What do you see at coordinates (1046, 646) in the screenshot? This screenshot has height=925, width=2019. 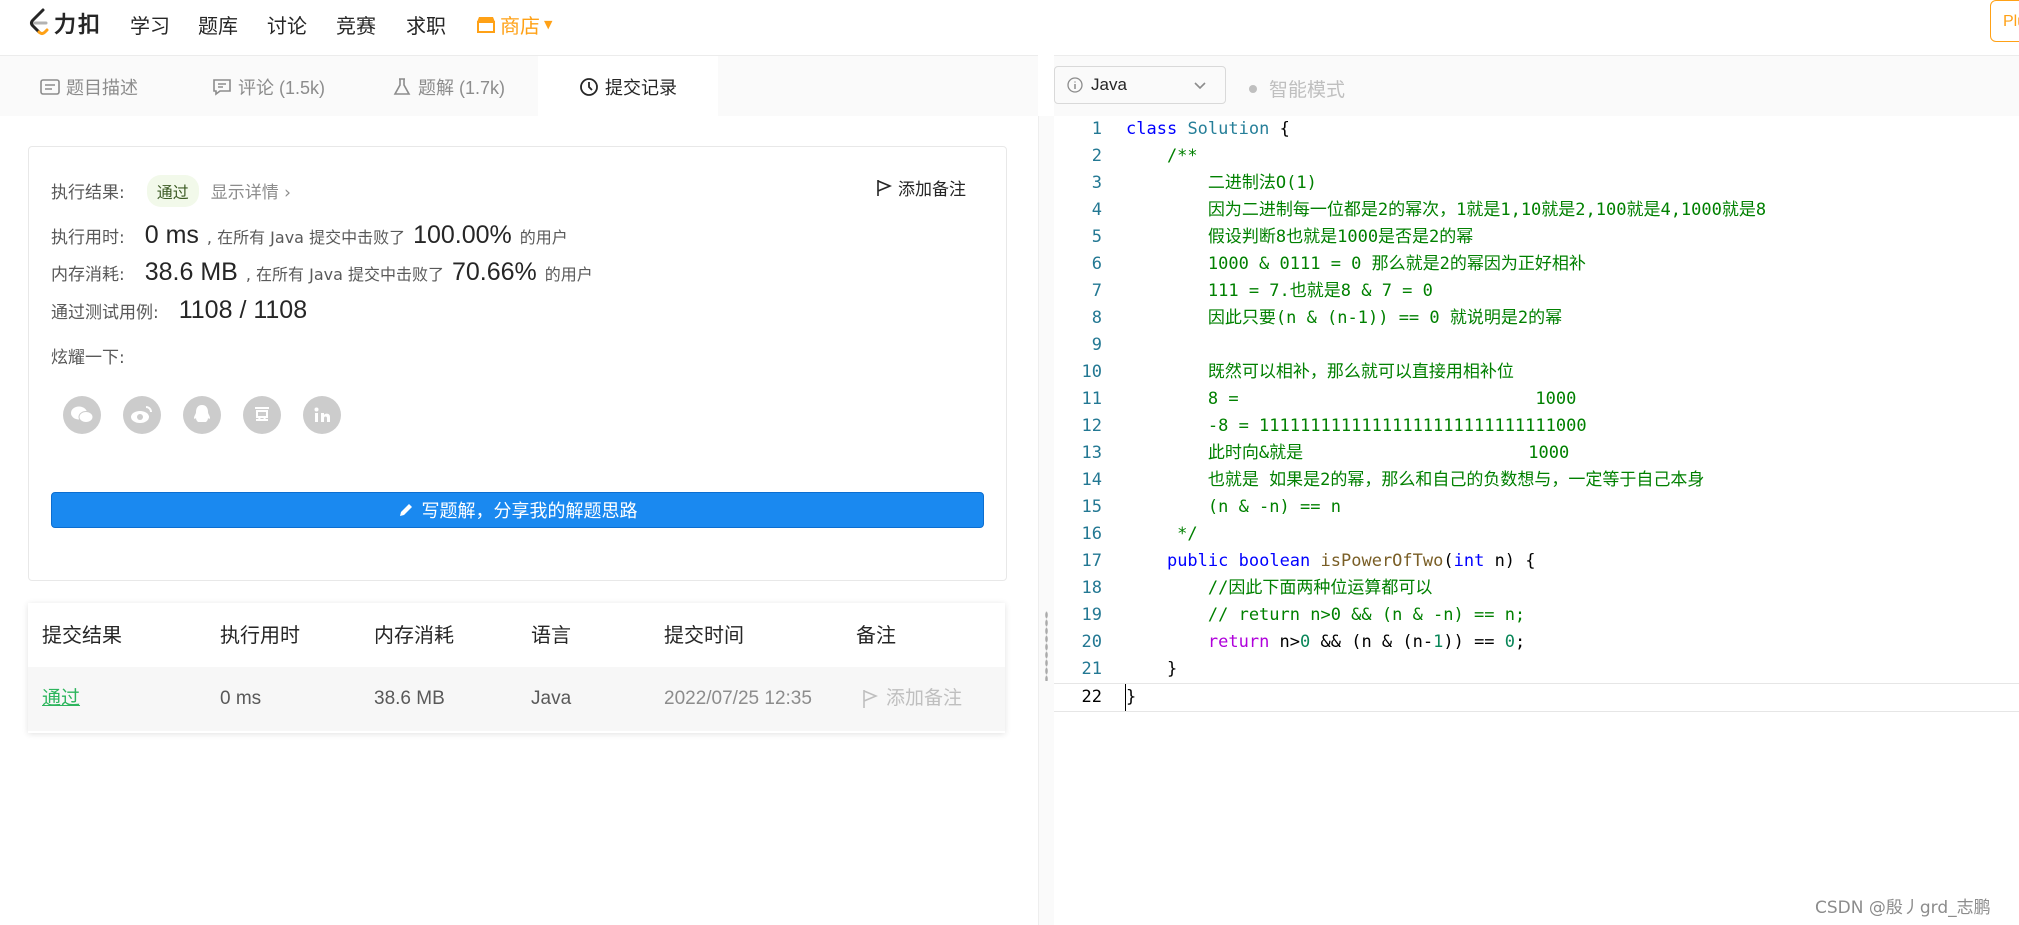 I see `drag-handle-icon` at bounding box center [1046, 646].